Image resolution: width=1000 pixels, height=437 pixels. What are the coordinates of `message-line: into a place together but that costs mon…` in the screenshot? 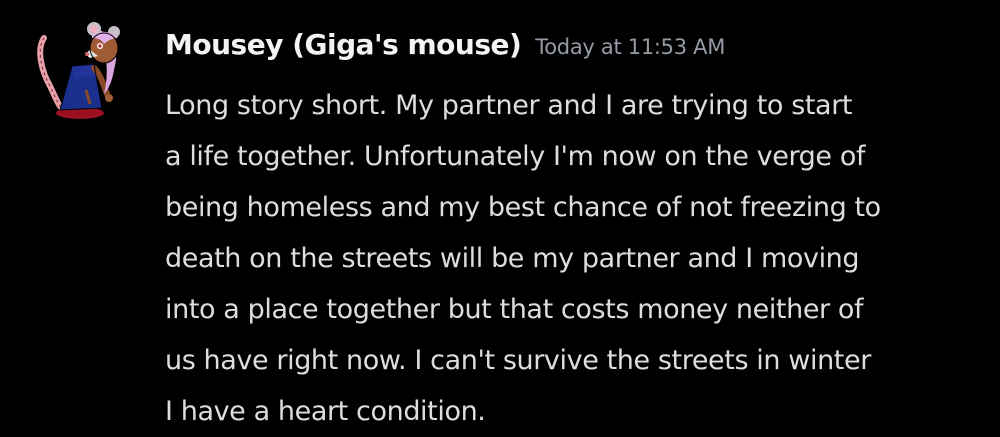 It's located at (514, 309).